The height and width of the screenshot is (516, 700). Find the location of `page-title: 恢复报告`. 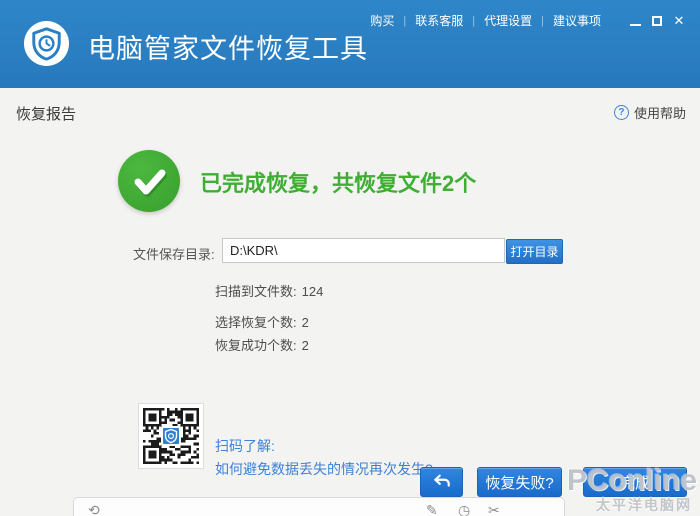

page-title: 恢复报告 is located at coordinates (46, 114).